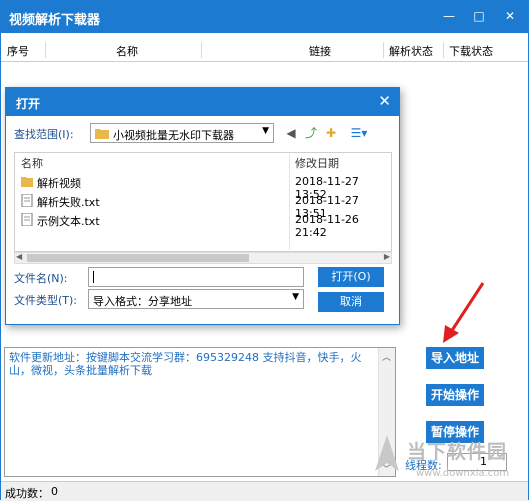 The width and height of the screenshot is (529, 501). What do you see at coordinates (331, 133) in the screenshot?
I see `new-folder-icon: ✚` at bounding box center [331, 133].